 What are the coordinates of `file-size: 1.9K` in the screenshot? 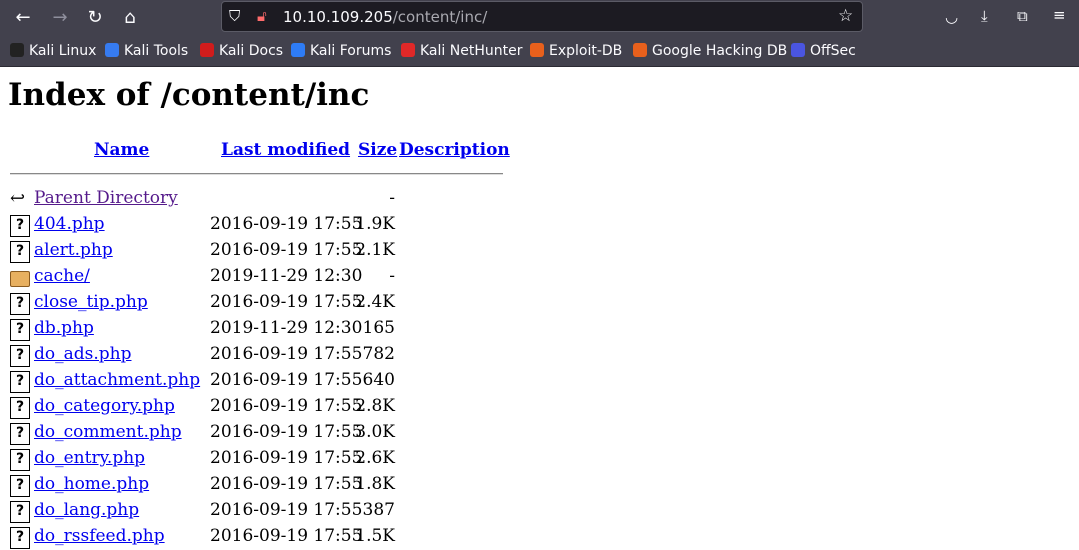 It's located at (375, 224).